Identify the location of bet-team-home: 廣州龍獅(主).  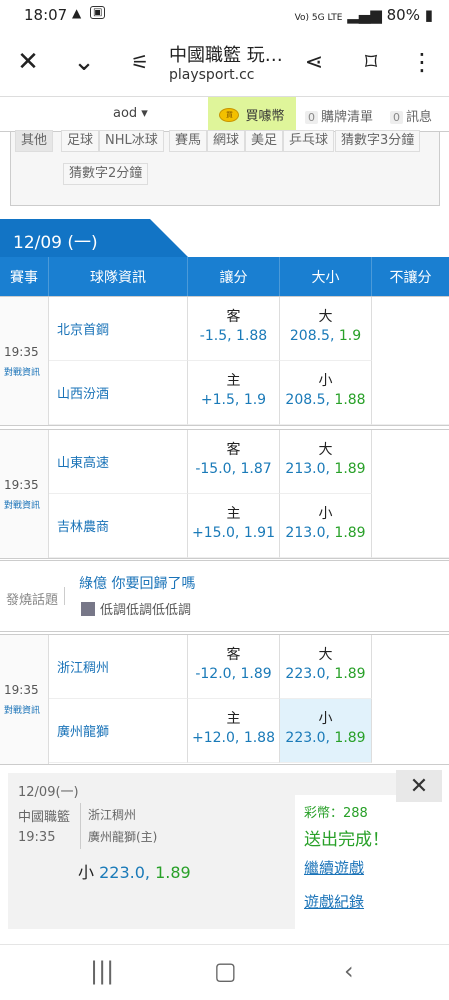
(123, 837).